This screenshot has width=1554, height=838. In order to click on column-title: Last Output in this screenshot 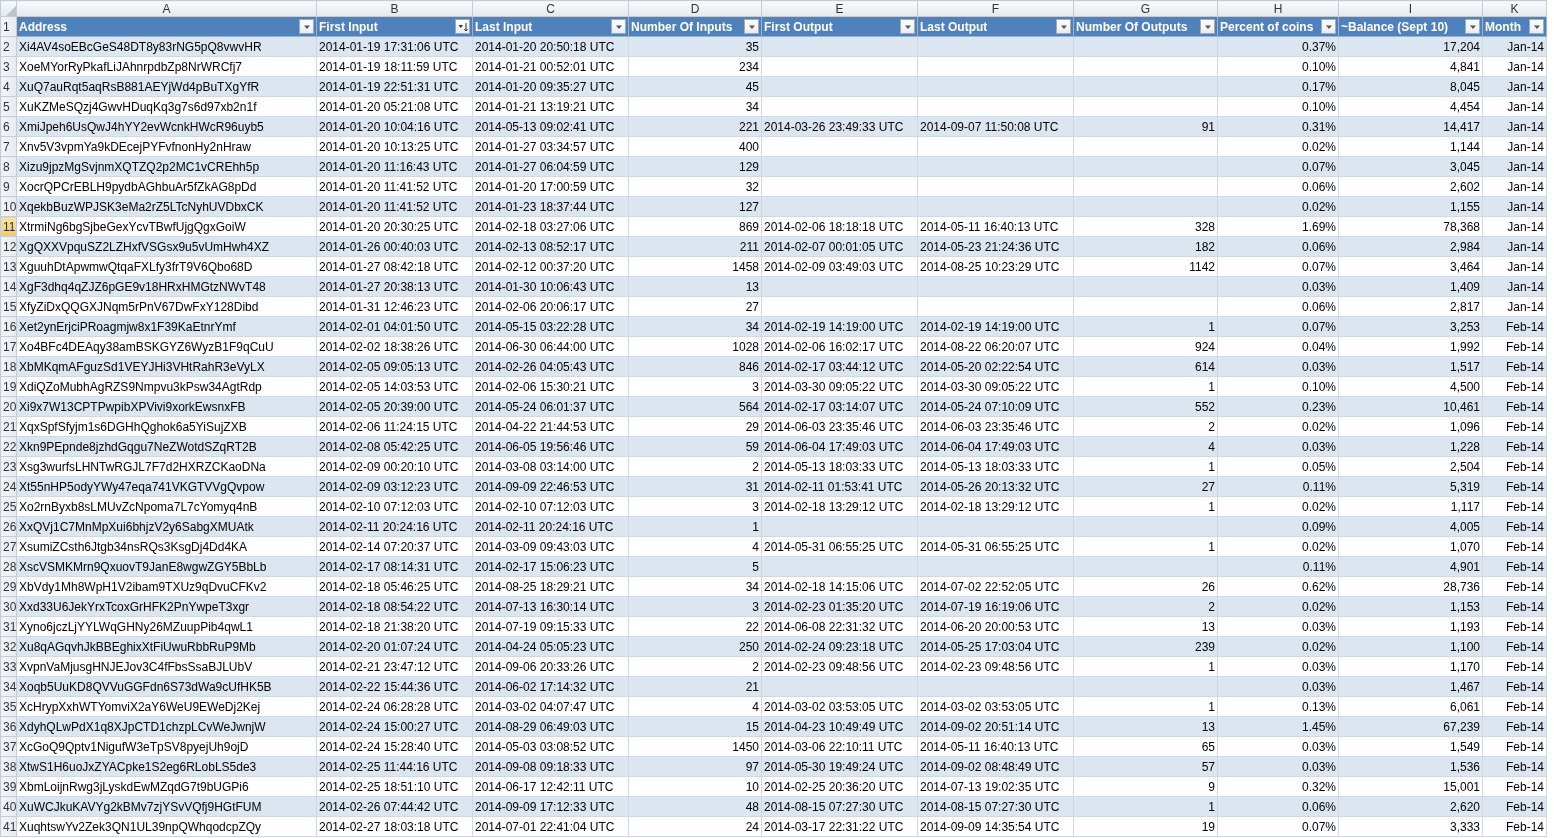, I will do `click(954, 27)`.